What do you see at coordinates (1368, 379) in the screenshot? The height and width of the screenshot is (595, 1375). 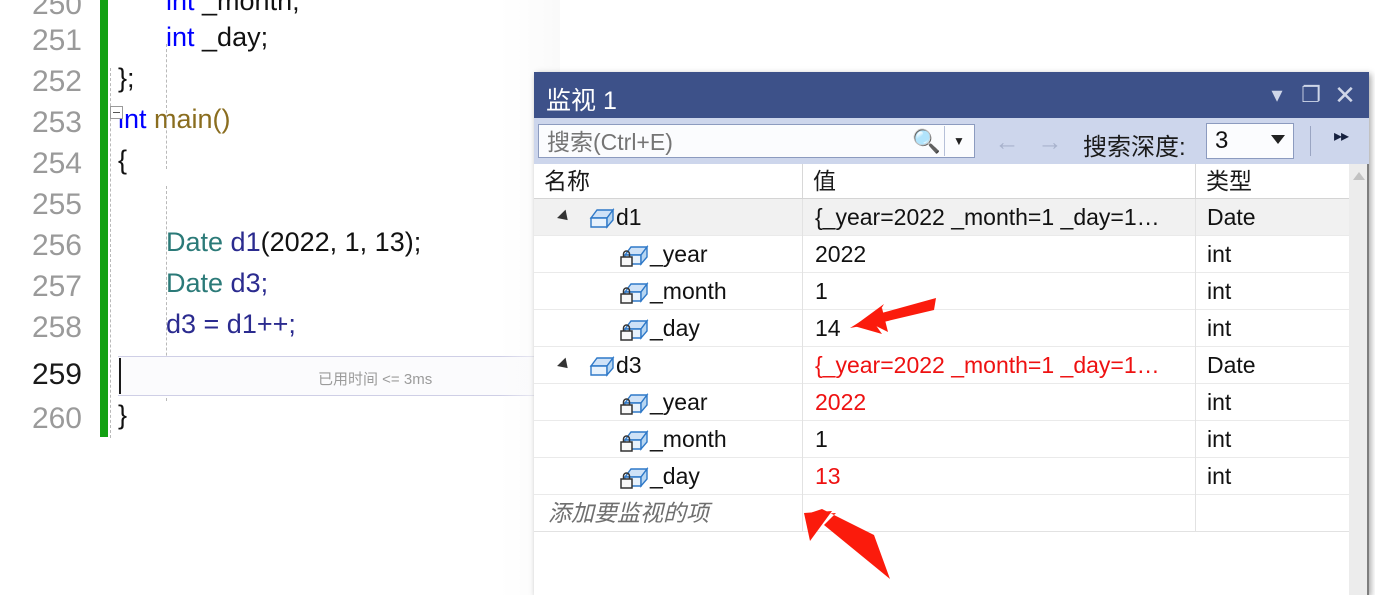 I see `grid-right-edge` at bounding box center [1368, 379].